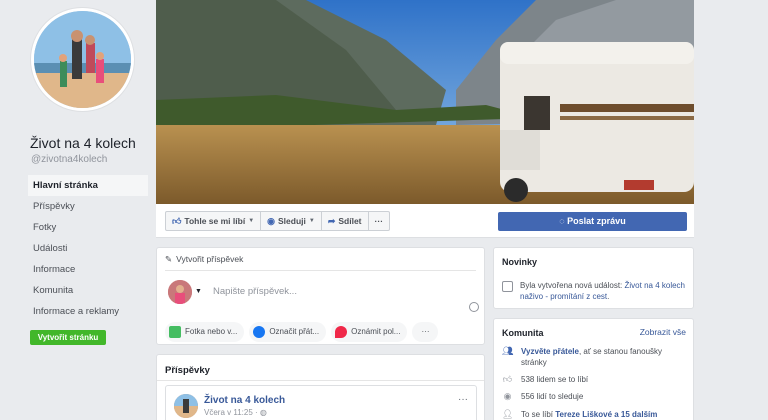  I want to click on follow-label: Sleduji, so click(292, 221).